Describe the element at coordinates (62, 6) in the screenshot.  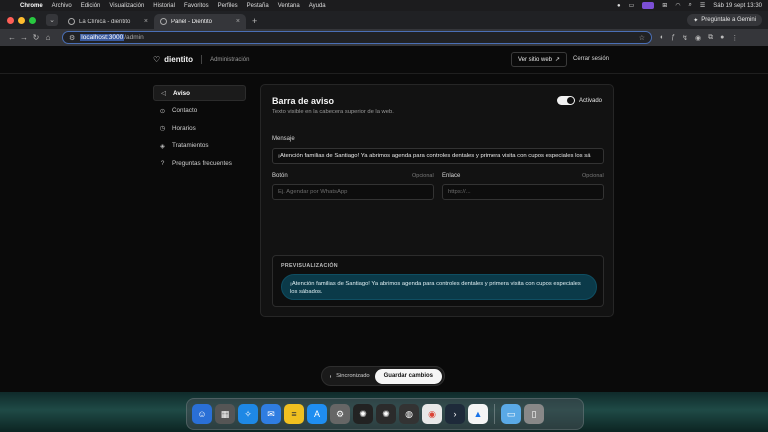
I see `menu-archivo: Archivo` at that location.